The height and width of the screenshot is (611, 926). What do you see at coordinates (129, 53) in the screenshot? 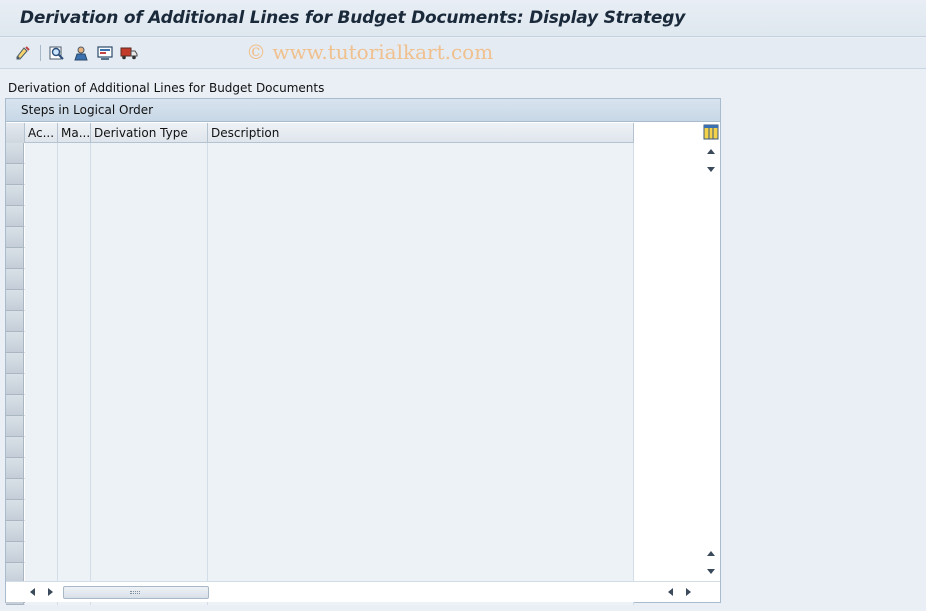
I see `transport-truck-icon` at bounding box center [129, 53].